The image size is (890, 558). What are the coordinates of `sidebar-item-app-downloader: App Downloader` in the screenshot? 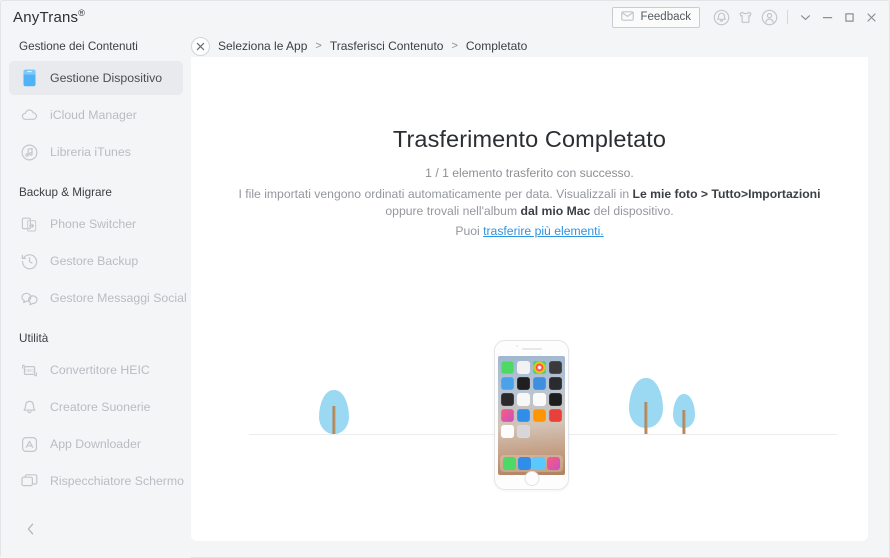 It's located at (96, 444).